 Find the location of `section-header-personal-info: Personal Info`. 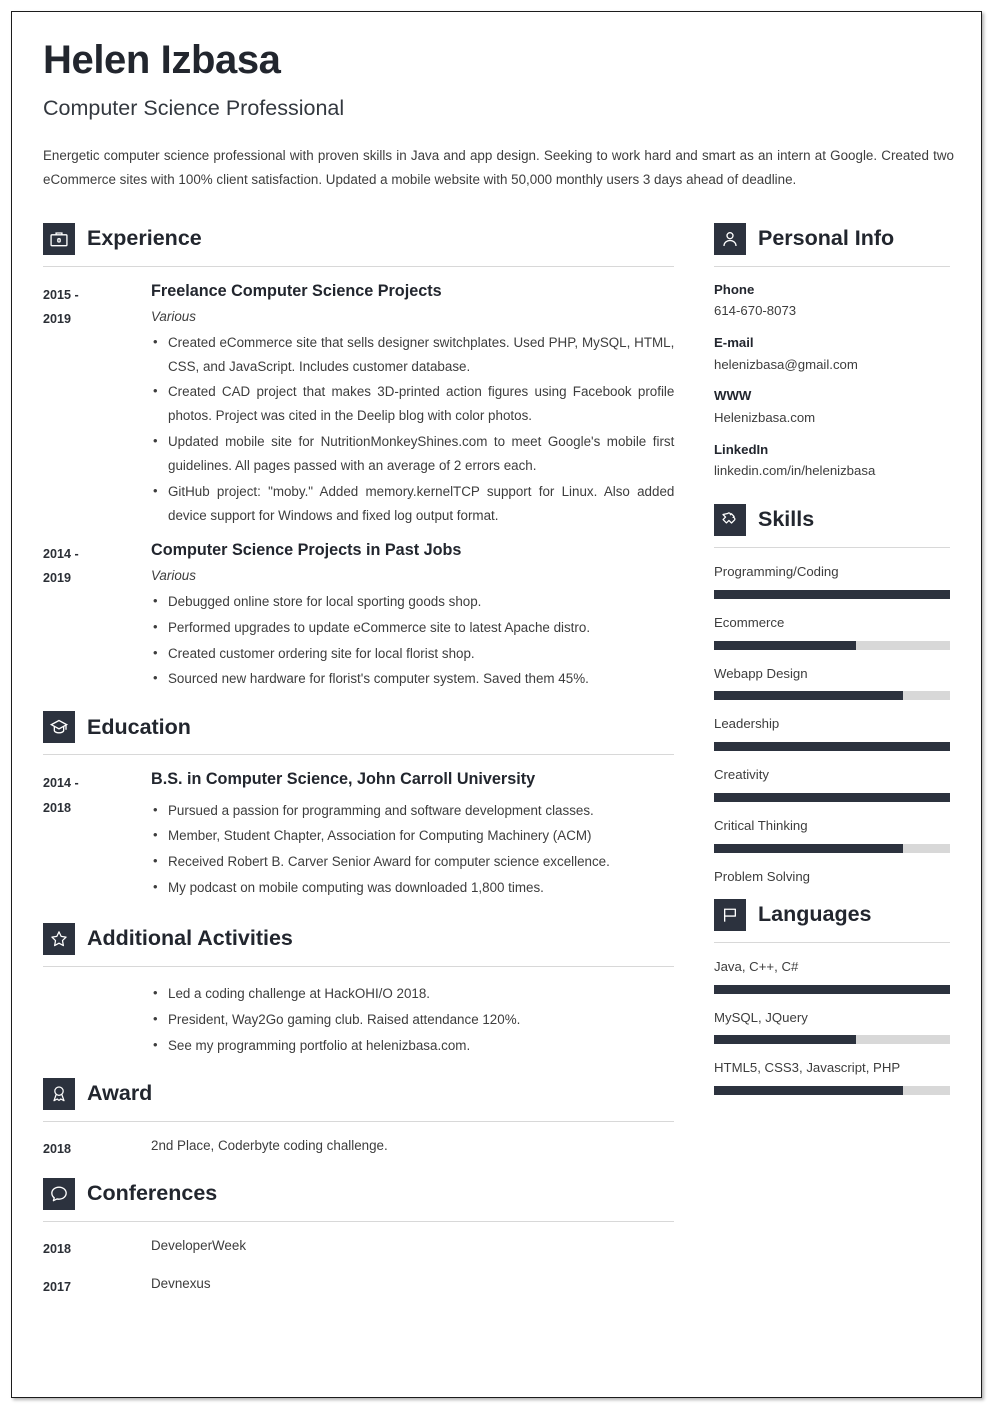

section-header-personal-info: Personal Info is located at coordinates (832, 238).